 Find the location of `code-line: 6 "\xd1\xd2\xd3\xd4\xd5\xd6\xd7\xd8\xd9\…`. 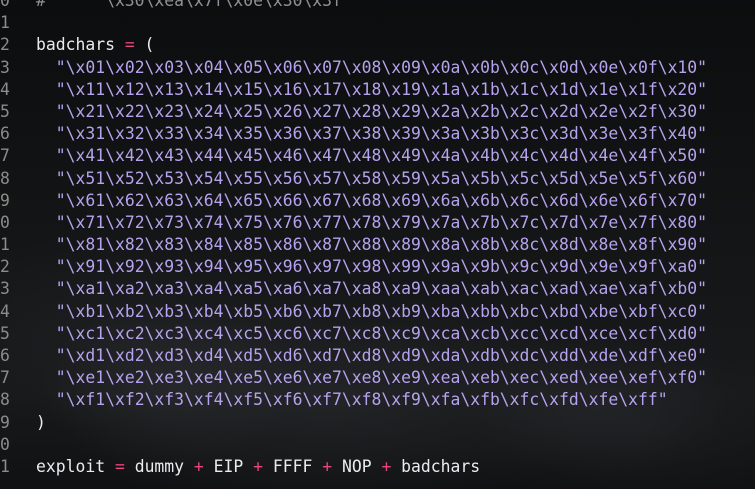

code-line: 6 "\xd1\xd2\xd3\xd4\xd5\xd6\xd7\xd8\xd9\… is located at coordinates (377, 356).